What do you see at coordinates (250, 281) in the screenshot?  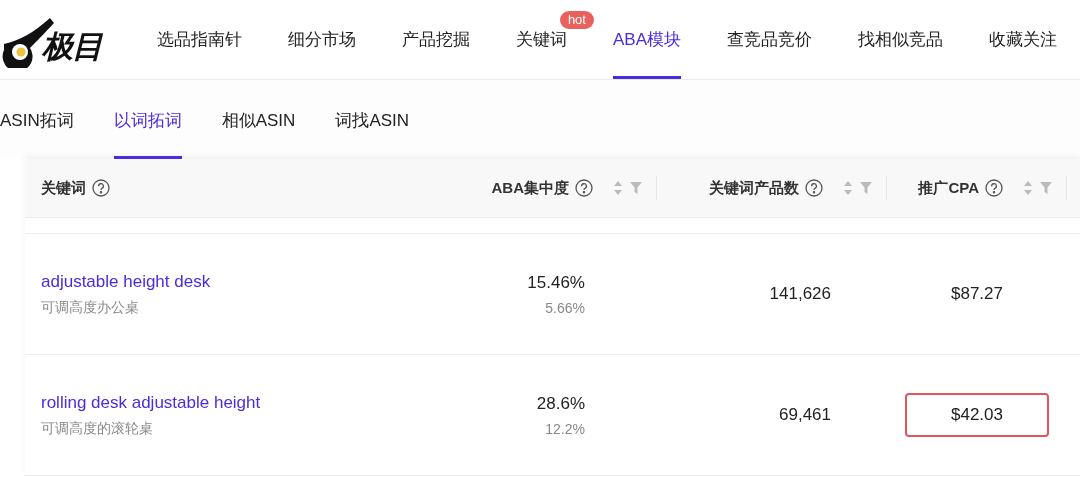 I see `keyword-link: adjustable height desk` at bounding box center [250, 281].